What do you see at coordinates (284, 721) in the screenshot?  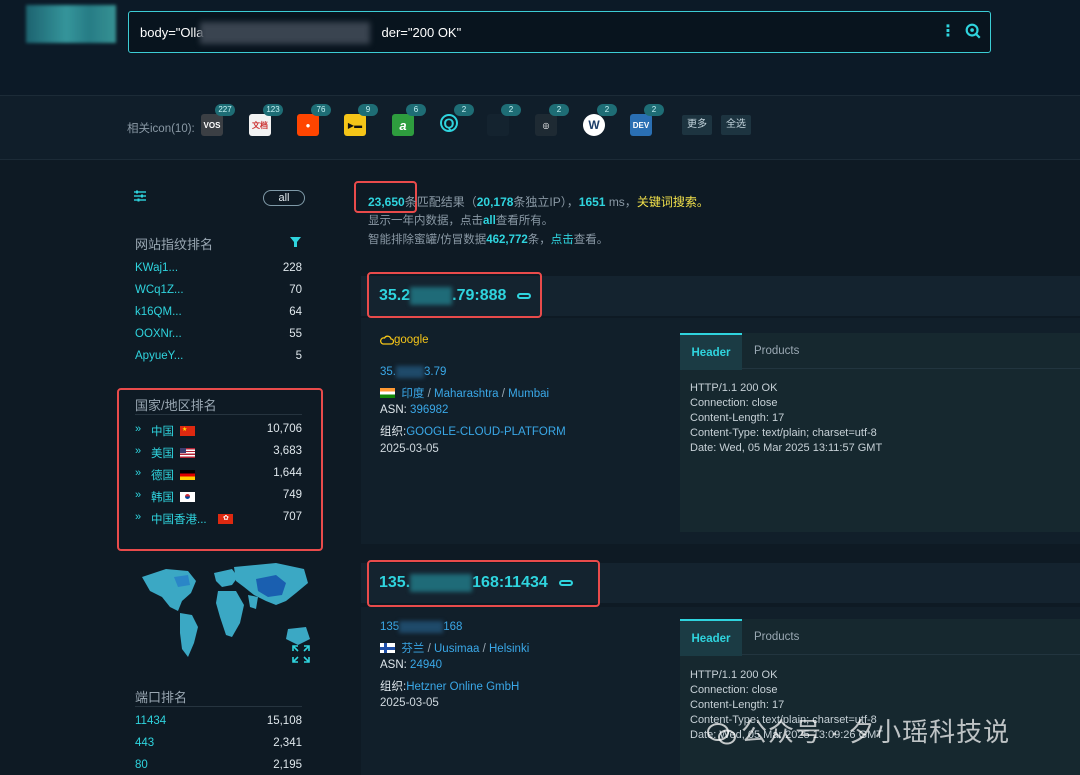 I see `rank-count: 15,108` at bounding box center [284, 721].